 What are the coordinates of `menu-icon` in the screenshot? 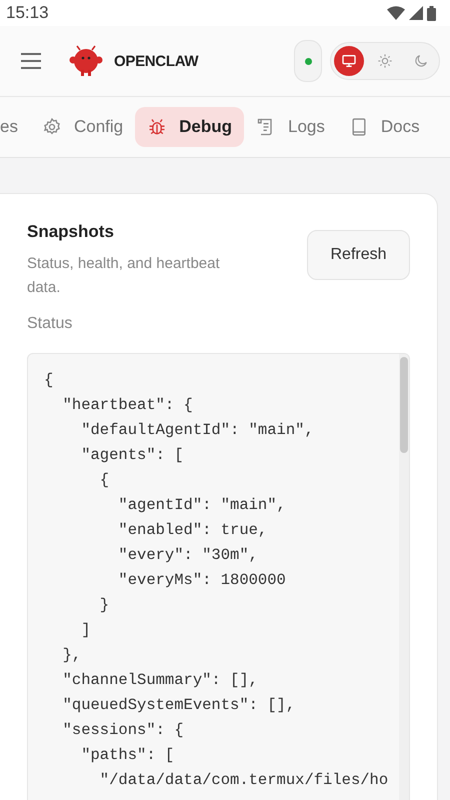 It's located at (31, 61).